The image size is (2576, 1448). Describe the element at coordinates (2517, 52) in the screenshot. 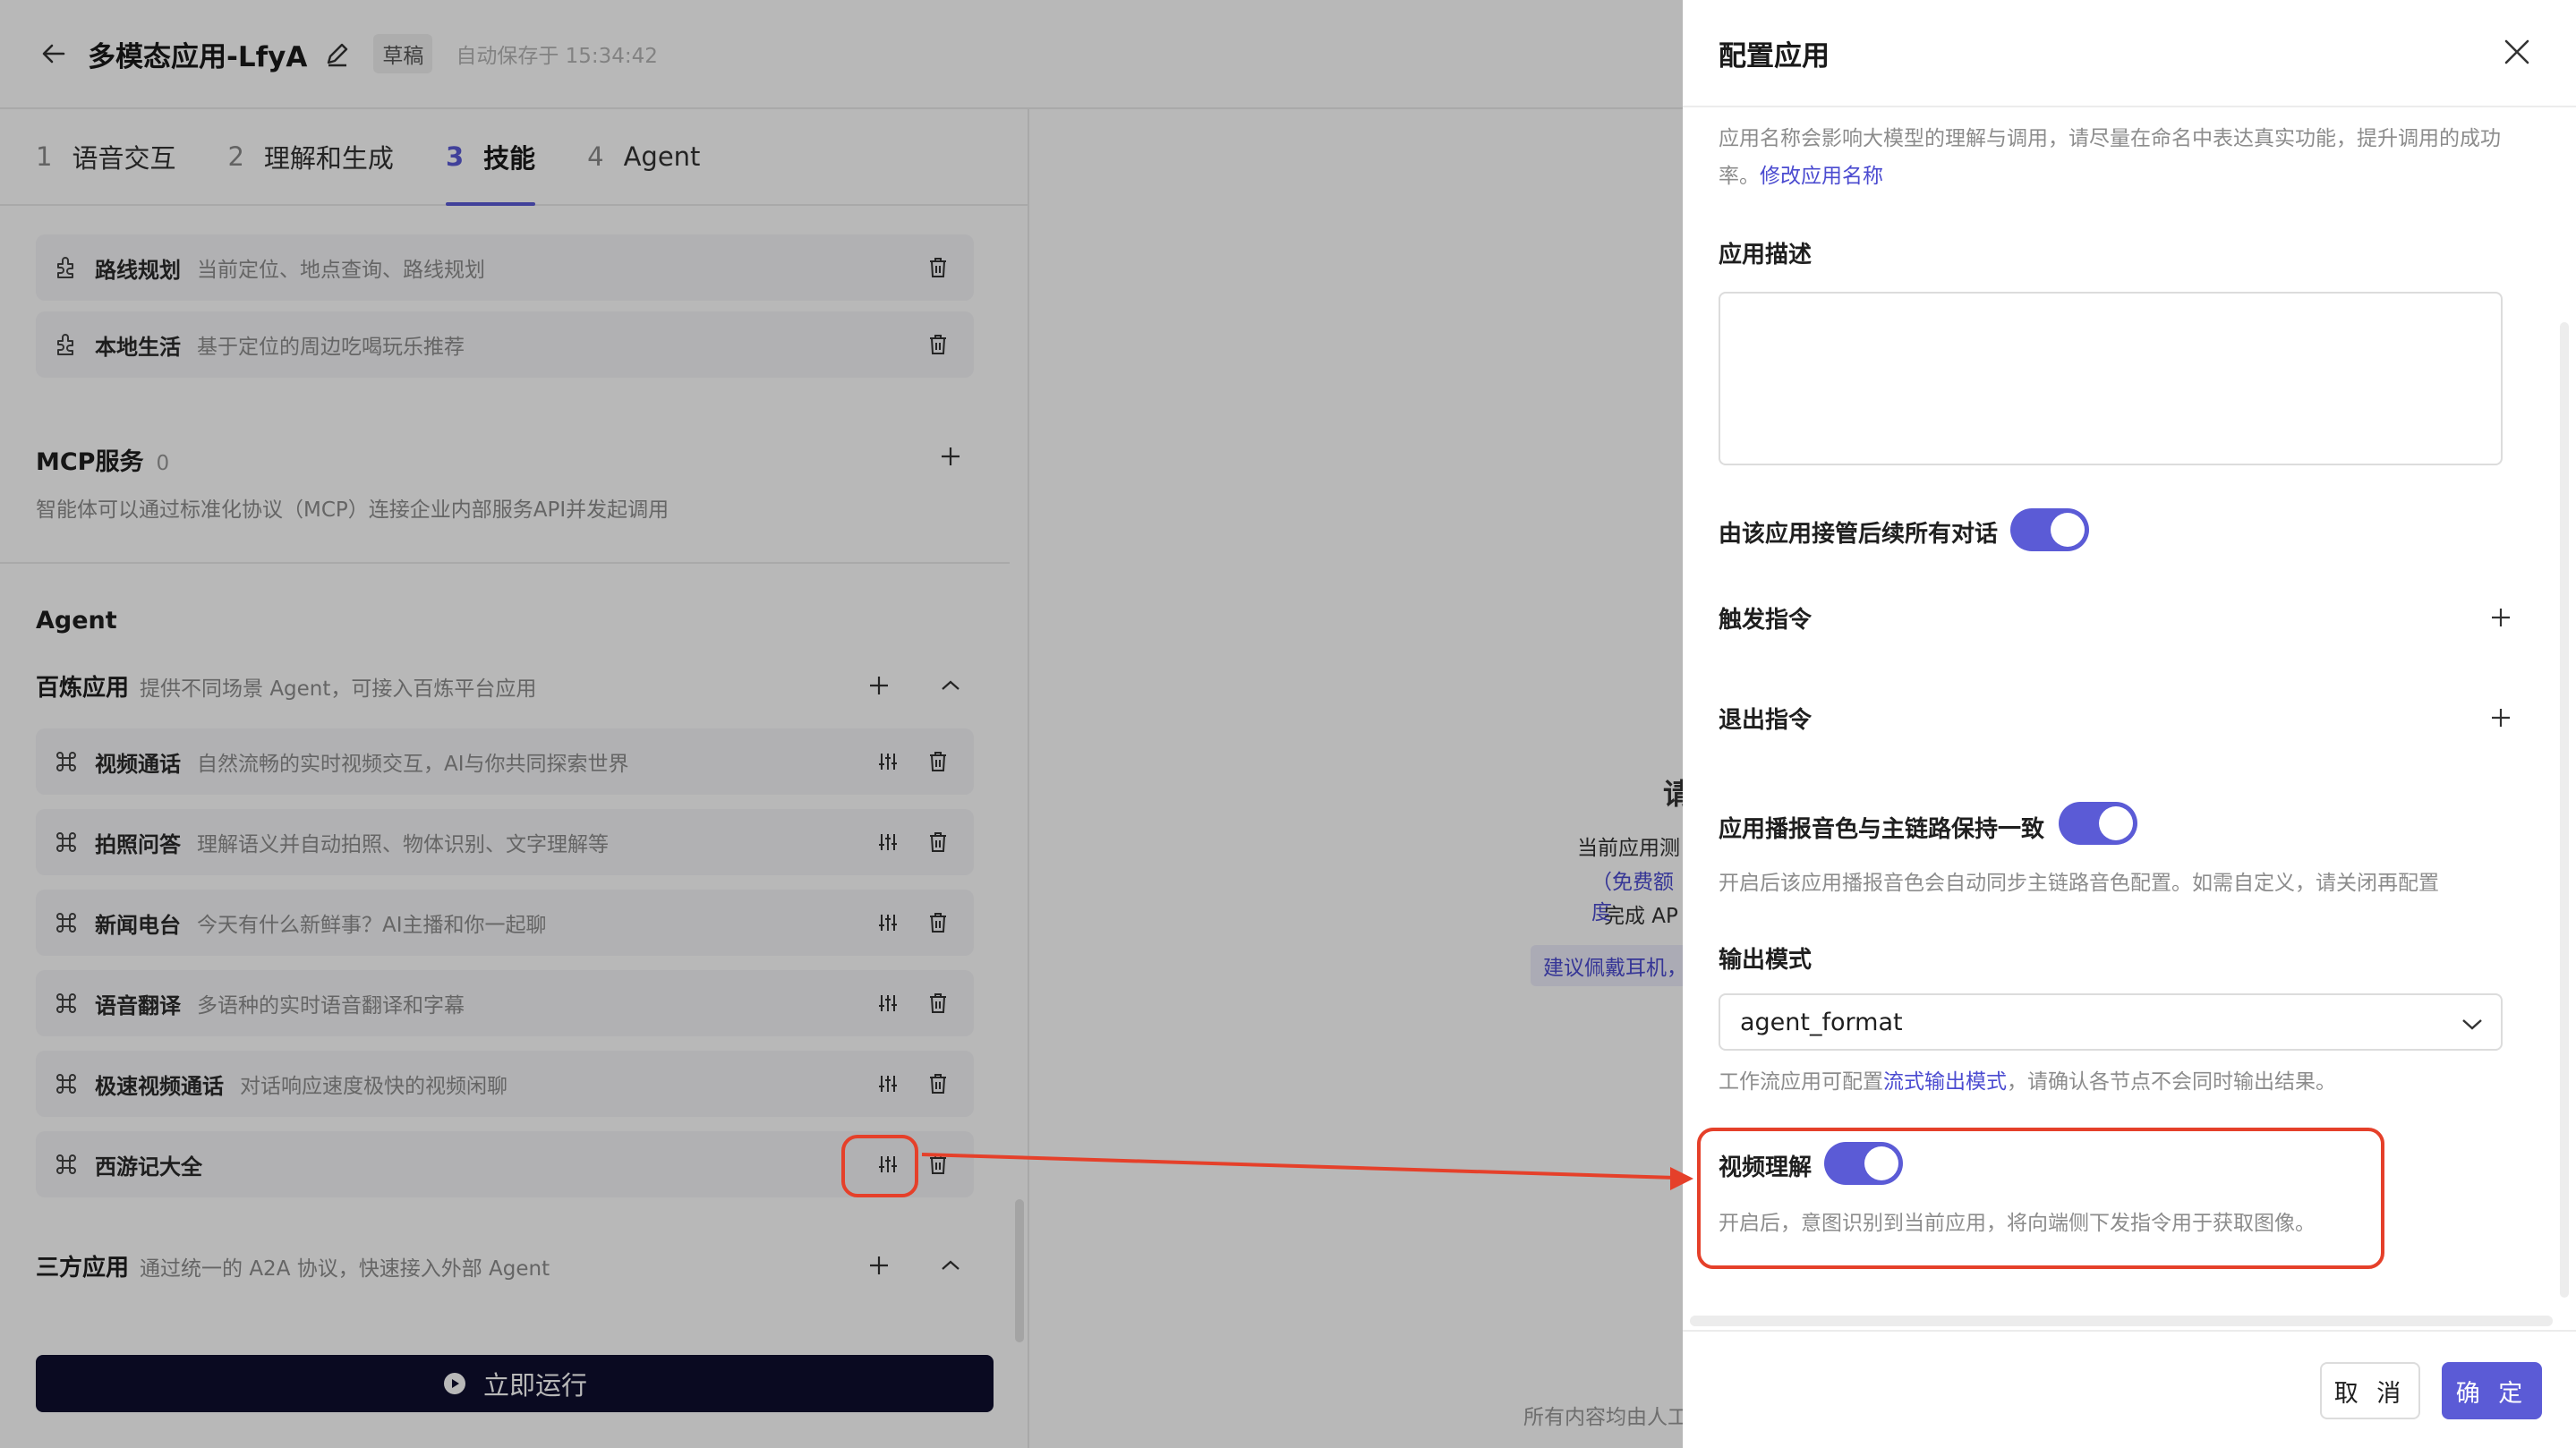

I see `close-icon` at that location.